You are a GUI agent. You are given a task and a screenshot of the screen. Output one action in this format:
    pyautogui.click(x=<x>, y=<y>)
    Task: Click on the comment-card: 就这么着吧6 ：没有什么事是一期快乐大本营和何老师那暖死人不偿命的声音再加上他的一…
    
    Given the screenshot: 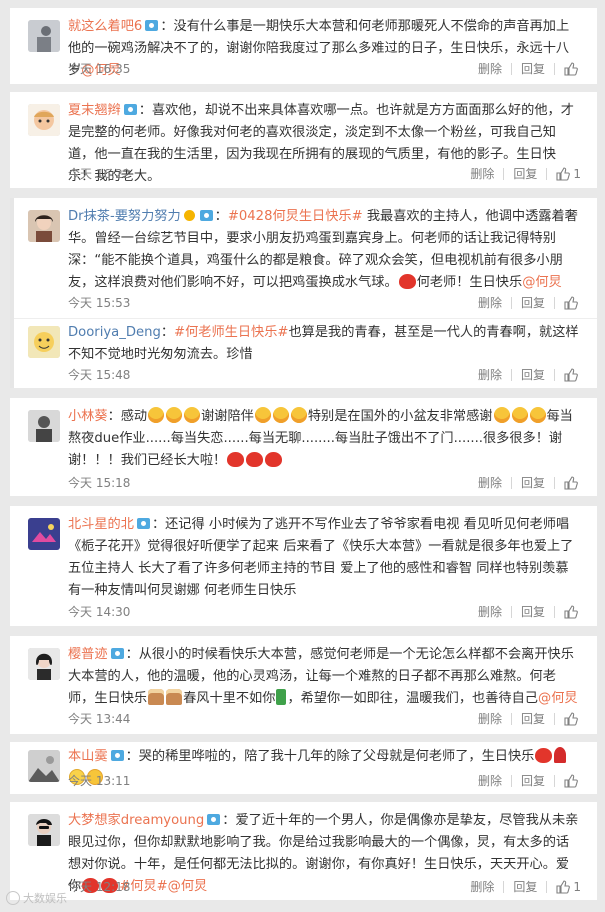 What is the action you would take?
    pyautogui.click(x=303, y=46)
    